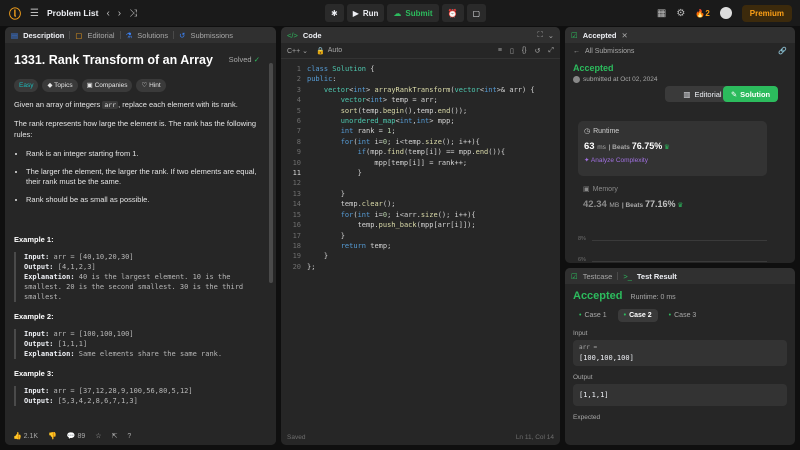 The image size is (800, 450). What do you see at coordinates (633, 198) in the screenshot?
I see `memory-stat: ▣ Memory 42.34 MB | Beats 77.16% ♛` at bounding box center [633, 198].